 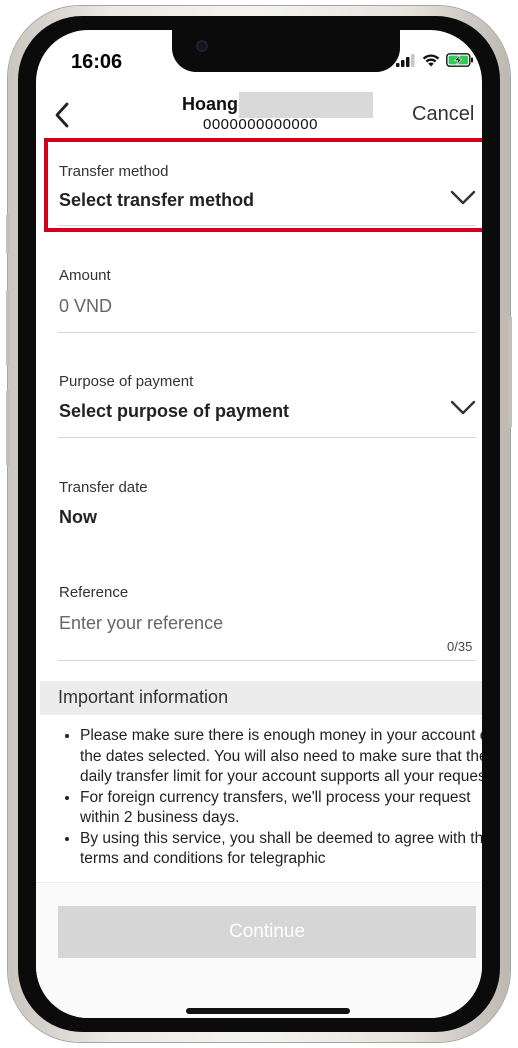 What do you see at coordinates (260, 124) in the screenshot?
I see `recipient-account-number: 0000000000000` at bounding box center [260, 124].